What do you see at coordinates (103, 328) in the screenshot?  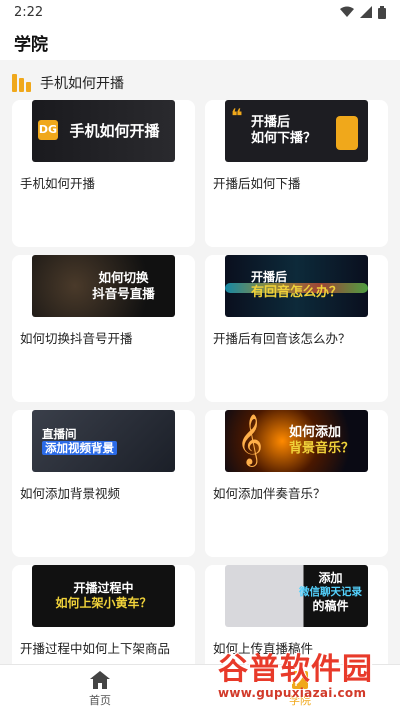 I see `course-card: 如何切换 抖音号直播 如何切换抖音号开播` at bounding box center [103, 328].